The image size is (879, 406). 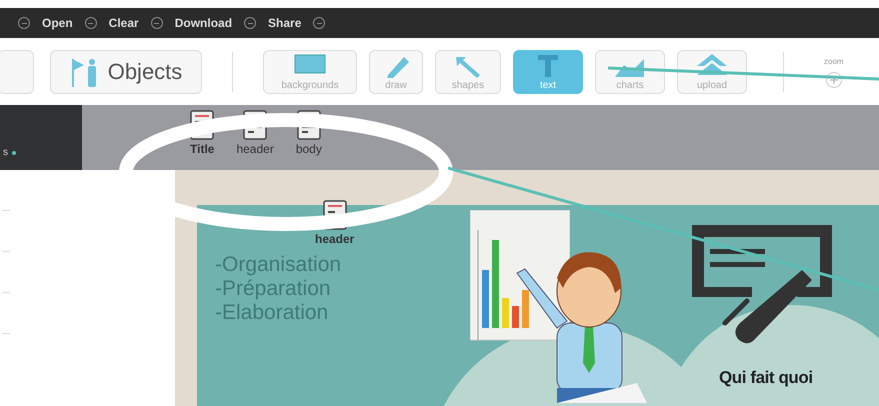 What do you see at coordinates (834, 62) in the screenshot?
I see `zoom-label: zoom` at bounding box center [834, 62].